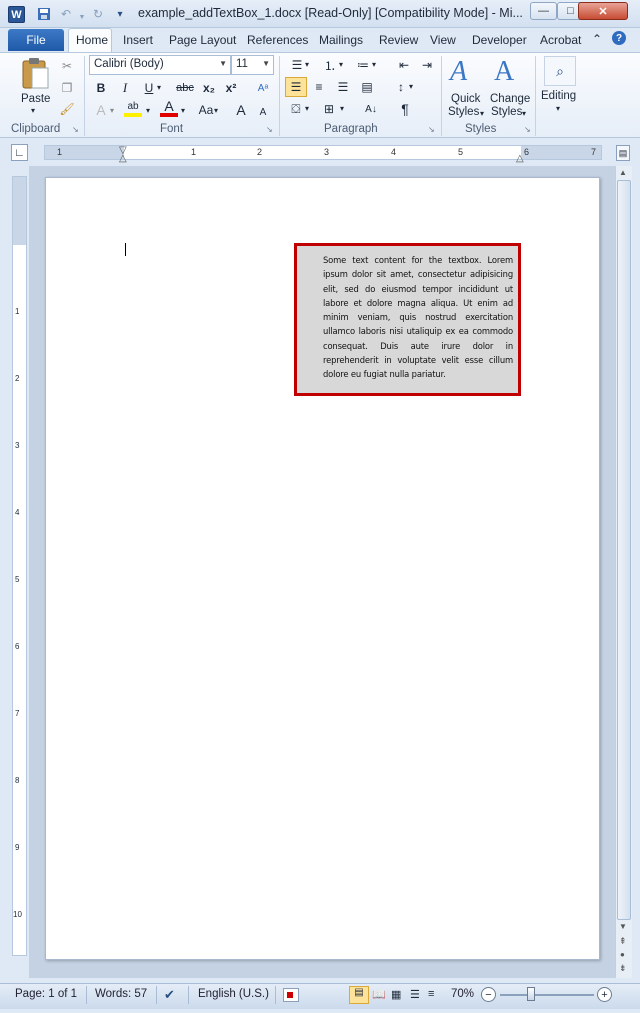 The image size is (640, 1013). Describe the element at coordinates (597, 39) in the screenshot. I see `collapse-ribbon-icon: ⌃` at that location.